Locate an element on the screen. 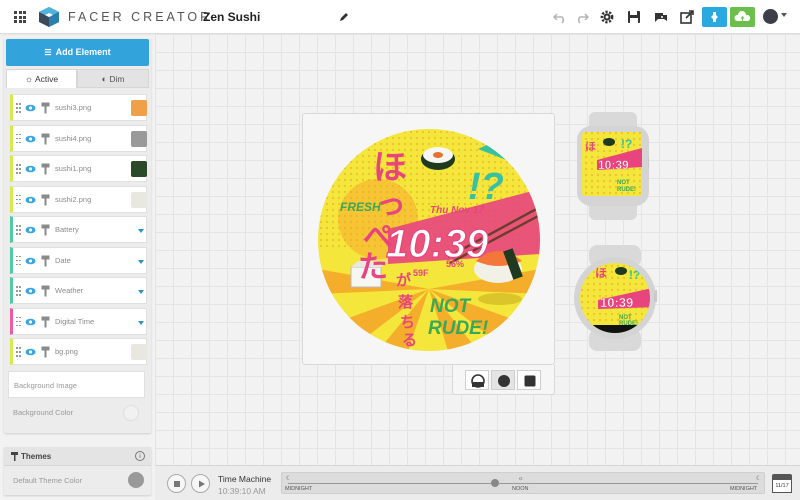  themes-header: Themes i is located at coordinates (77, 456).